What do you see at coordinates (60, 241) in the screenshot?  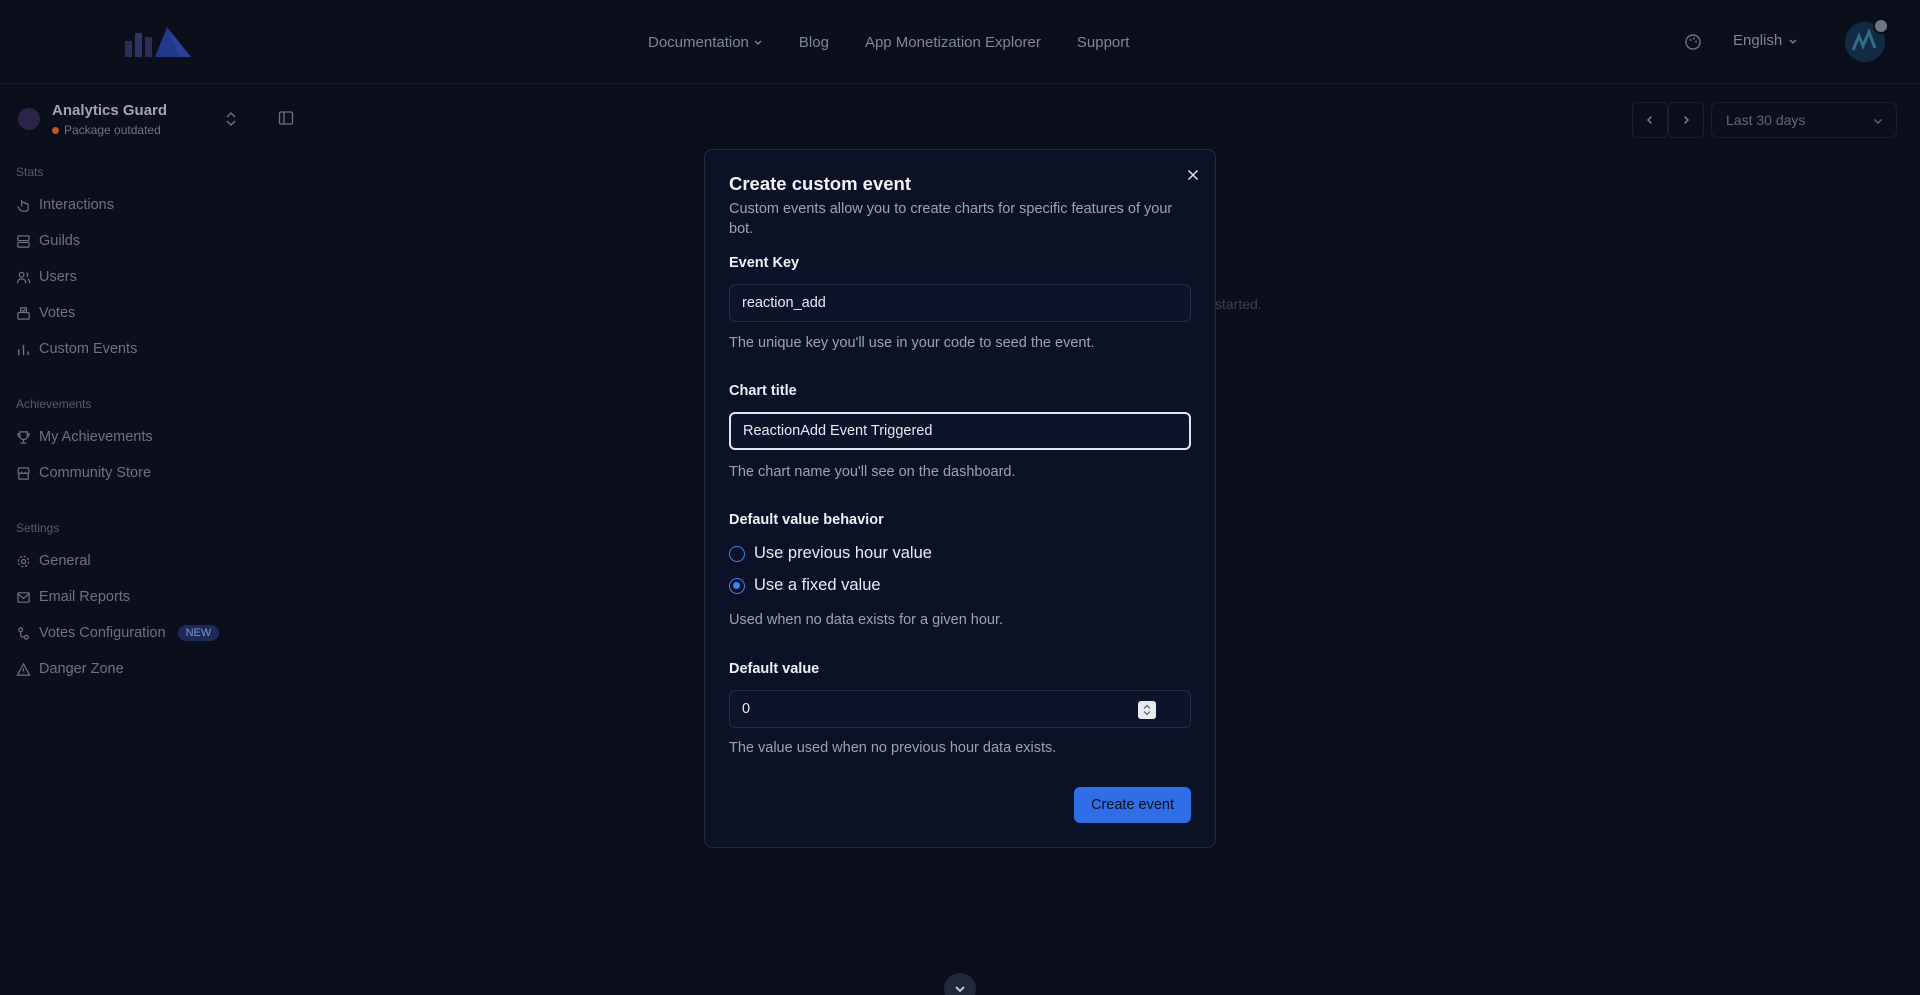 I see `sidebar-item-label: Guilds` at bounding box center [60, 241].